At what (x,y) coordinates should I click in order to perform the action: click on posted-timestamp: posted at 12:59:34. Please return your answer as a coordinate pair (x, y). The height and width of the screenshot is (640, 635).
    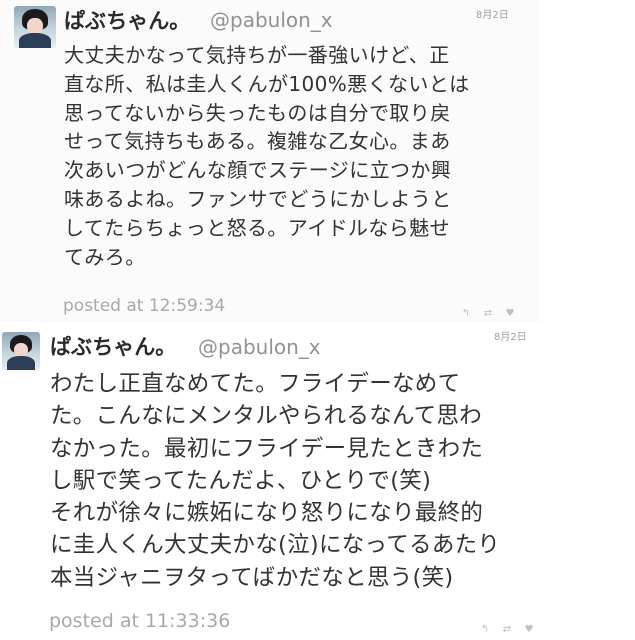
    Looking at the image, I should click on (144, 306).